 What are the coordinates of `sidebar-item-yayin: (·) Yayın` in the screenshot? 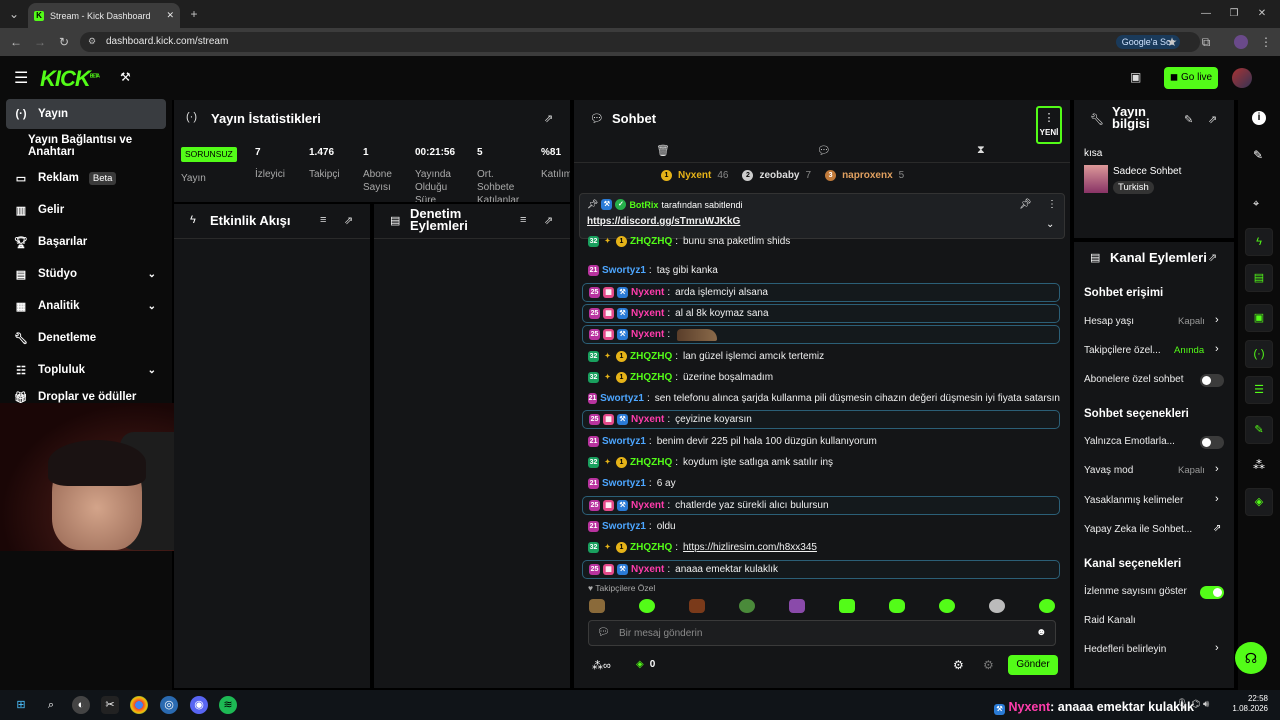 It's located at (86, 114).